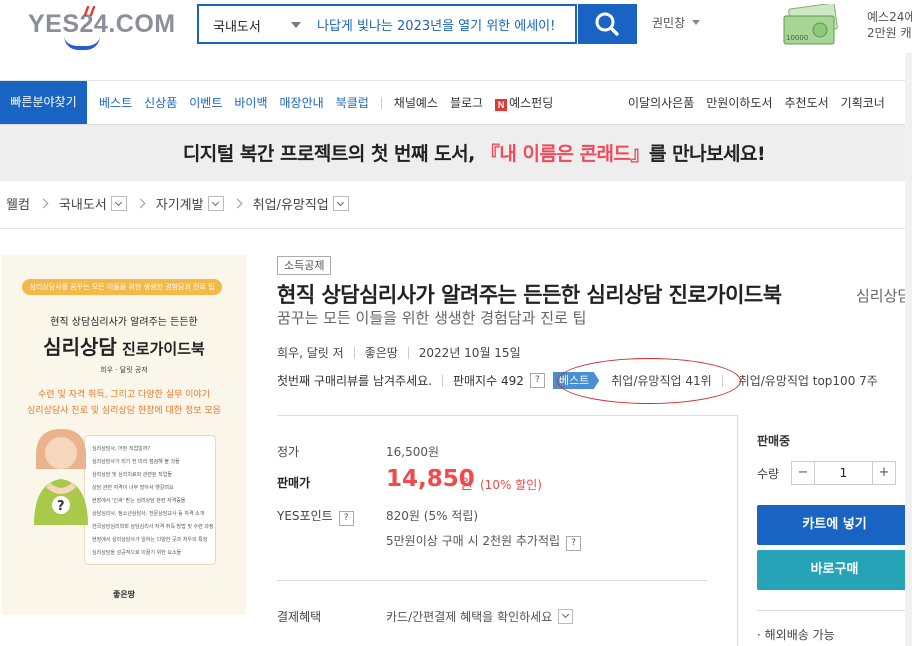 The height and width of the screenshot is (646, 912). What do you see at coordinates (139, 501) in the screenshot?
I see `cover-toc-item: 현장에서 '인싸' 받는 심리상담 관련 자격증들` at bounding box center [139, 501].